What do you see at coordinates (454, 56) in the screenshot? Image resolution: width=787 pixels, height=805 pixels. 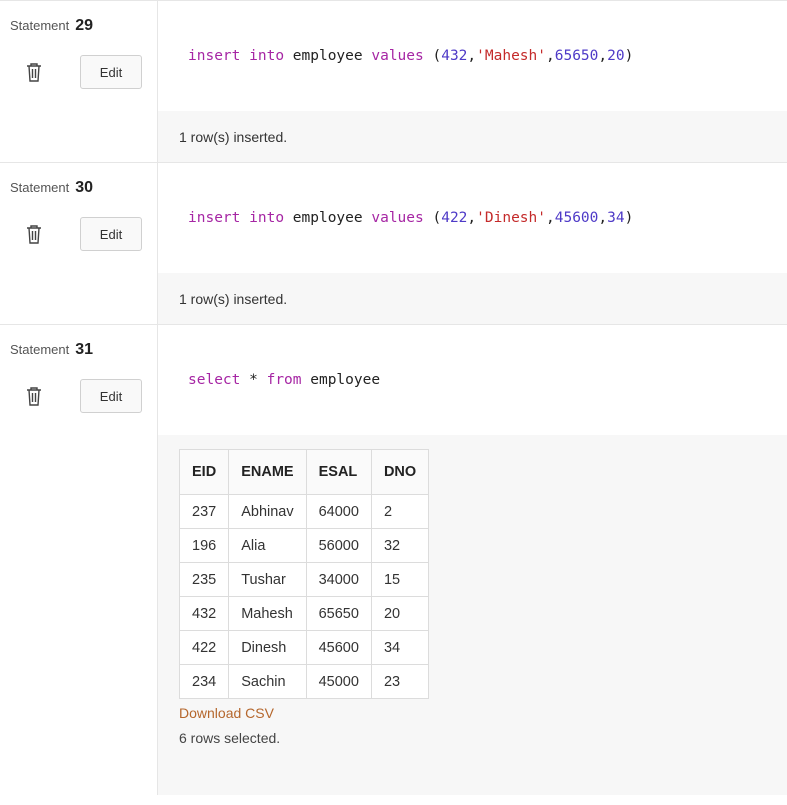 I see `code-token: 432` at bounding box center [454, 56].